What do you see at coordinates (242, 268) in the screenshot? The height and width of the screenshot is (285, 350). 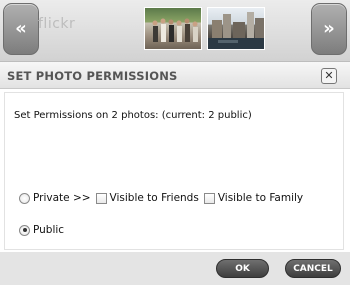 I see `ok-button: OK` at bounding box center [242, 268].